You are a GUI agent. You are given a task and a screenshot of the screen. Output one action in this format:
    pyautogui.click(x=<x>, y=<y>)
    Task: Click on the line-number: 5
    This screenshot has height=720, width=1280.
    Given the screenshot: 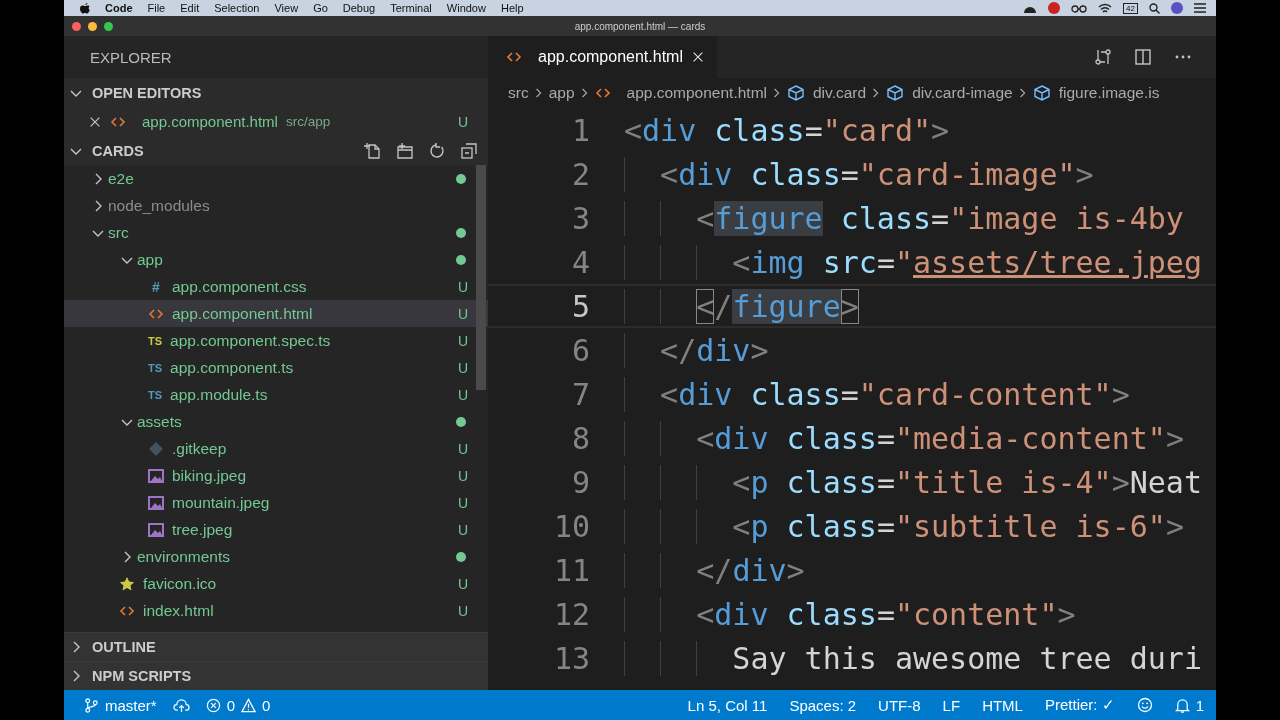 What is the action you would take?
    pyautogui.click(x=580, y=306)
    